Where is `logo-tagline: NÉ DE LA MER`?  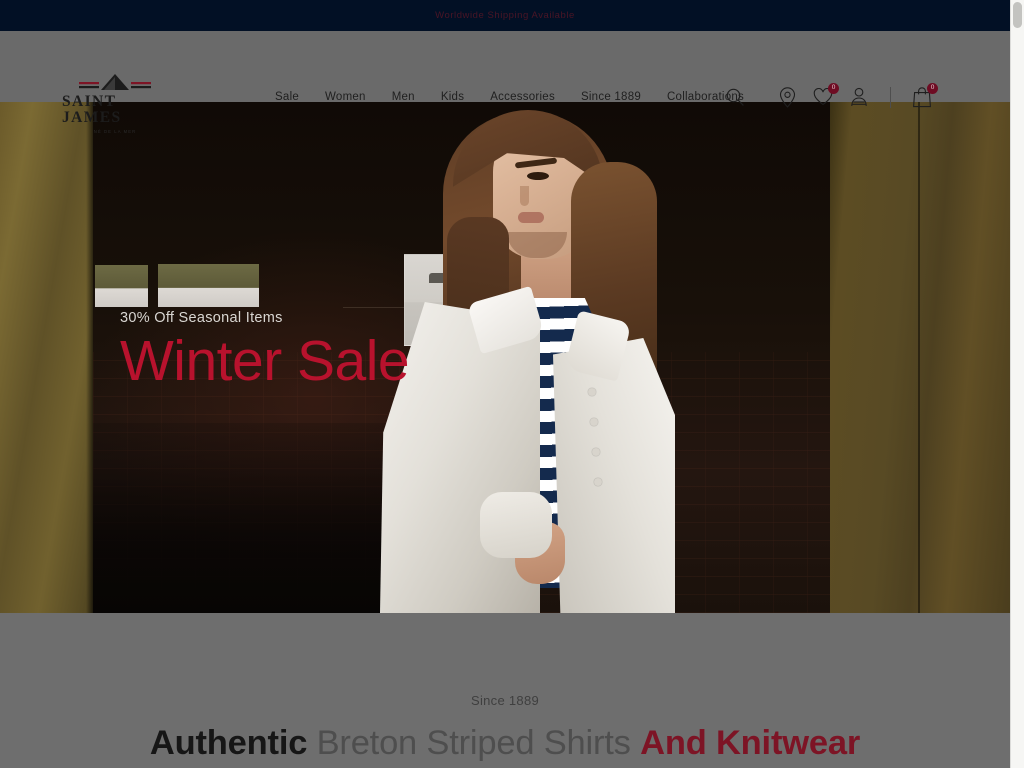 logo-tagline: NÉ DE LA MER is located at coordinates (115, 131).